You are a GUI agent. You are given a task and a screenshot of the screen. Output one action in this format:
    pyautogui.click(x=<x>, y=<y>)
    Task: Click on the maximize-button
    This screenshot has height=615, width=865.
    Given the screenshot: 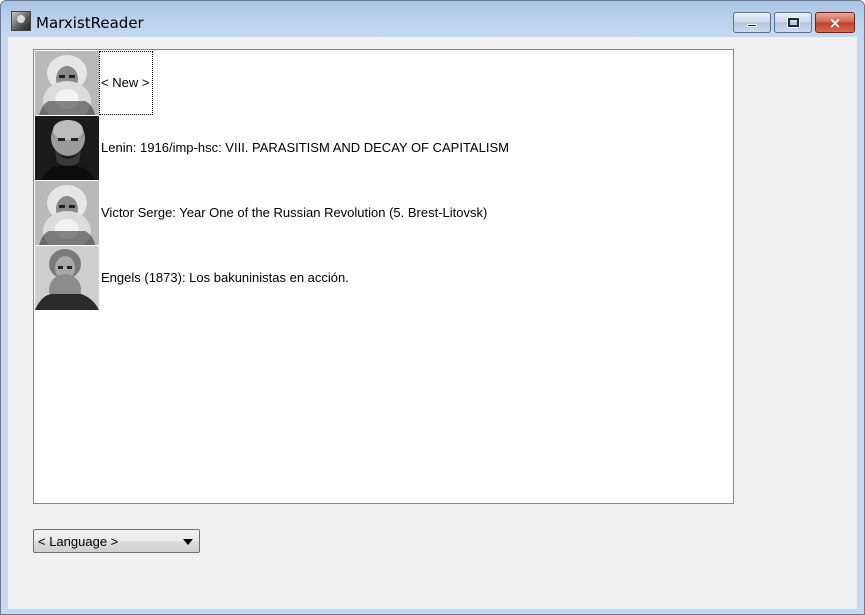 What is the action you would take?
    pyautogui.click(x=793, y=22)
    